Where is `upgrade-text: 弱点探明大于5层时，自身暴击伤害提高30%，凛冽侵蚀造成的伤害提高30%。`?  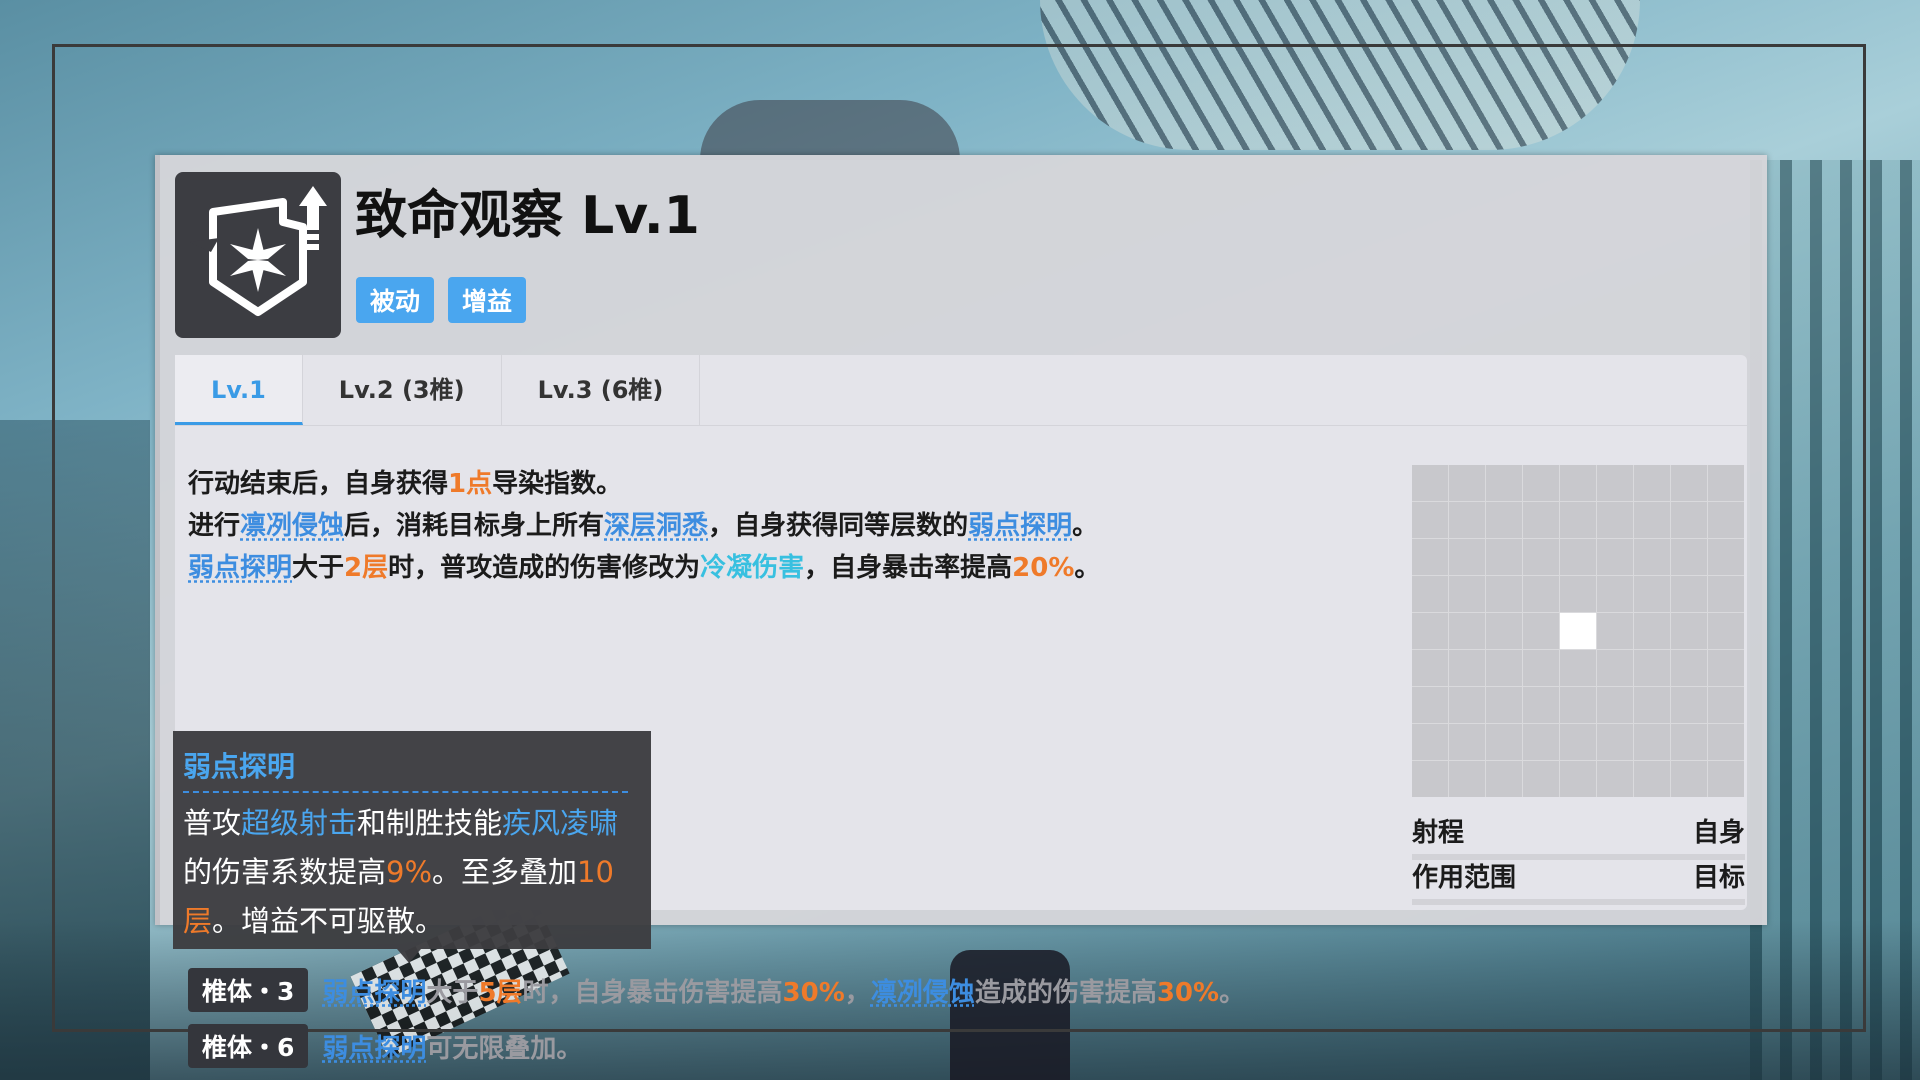 upgrade-text: 弱点探明大于5层时，自身暴击伤害提高30%，凛冽侵蚀造成的伤害提高30%。 is located at coordinates (783, 990).